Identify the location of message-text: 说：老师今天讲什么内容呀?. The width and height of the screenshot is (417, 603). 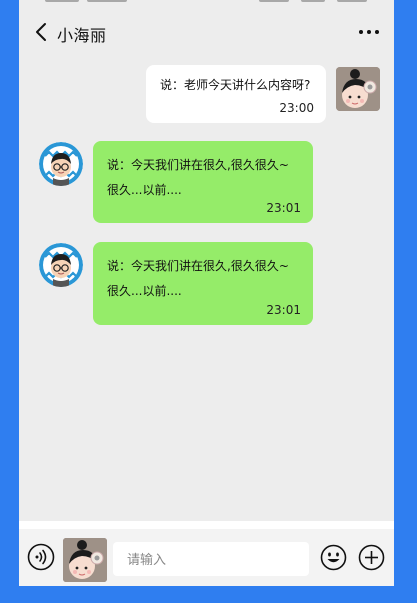
(235, 85).